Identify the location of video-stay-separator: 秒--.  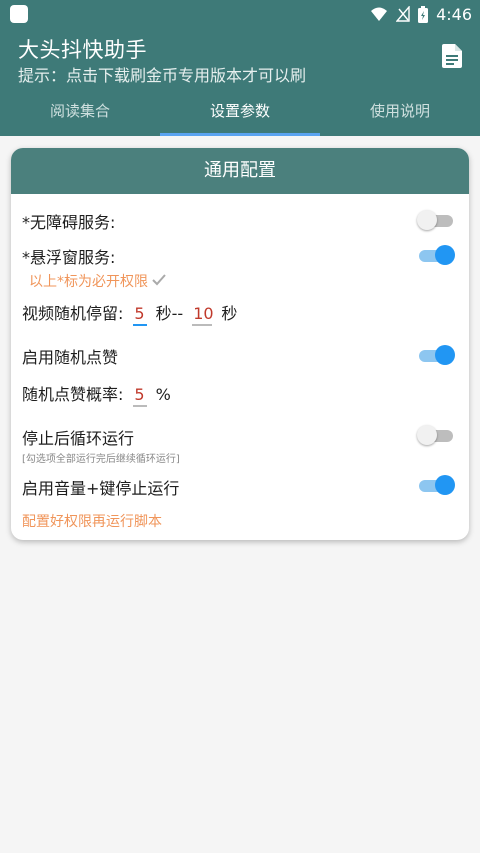
(169, 313).